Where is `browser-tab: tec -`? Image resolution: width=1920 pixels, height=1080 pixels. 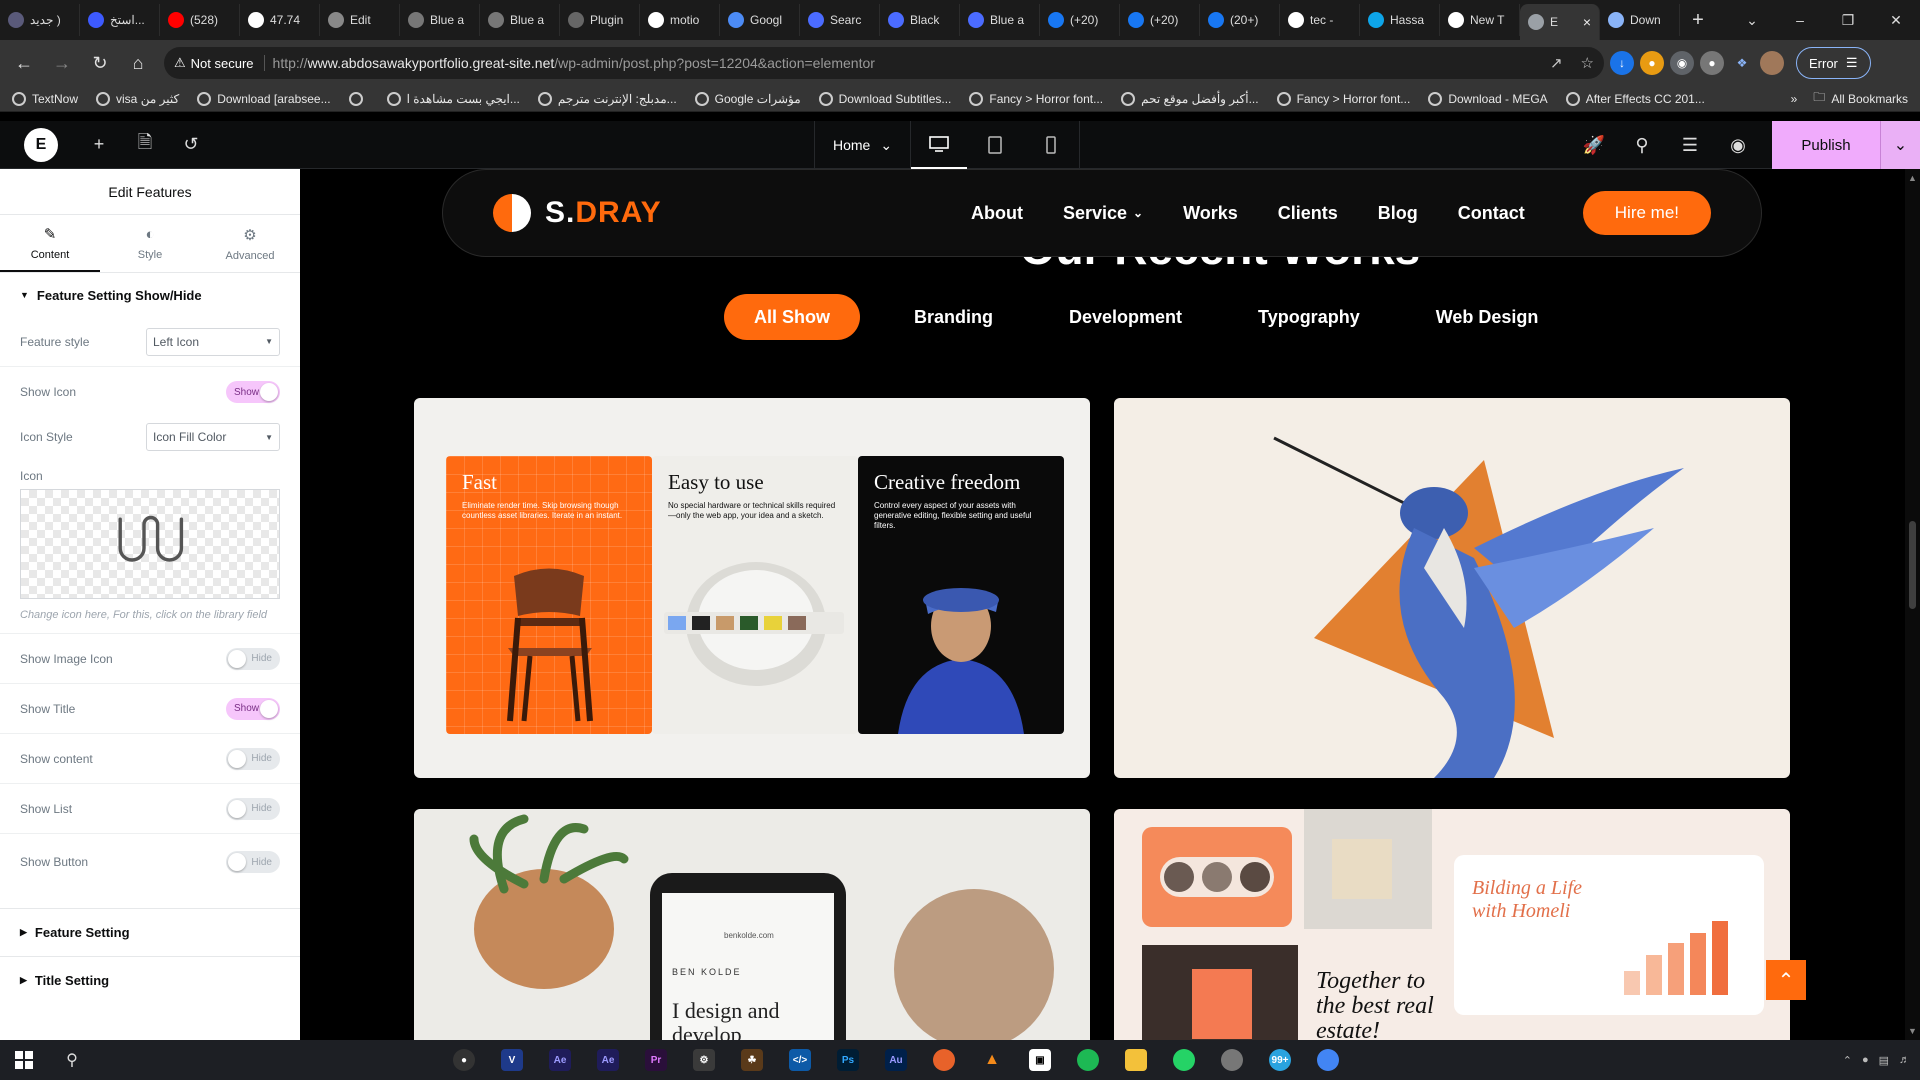 browser-tab: tec - is located at coordinates (1320, 20).